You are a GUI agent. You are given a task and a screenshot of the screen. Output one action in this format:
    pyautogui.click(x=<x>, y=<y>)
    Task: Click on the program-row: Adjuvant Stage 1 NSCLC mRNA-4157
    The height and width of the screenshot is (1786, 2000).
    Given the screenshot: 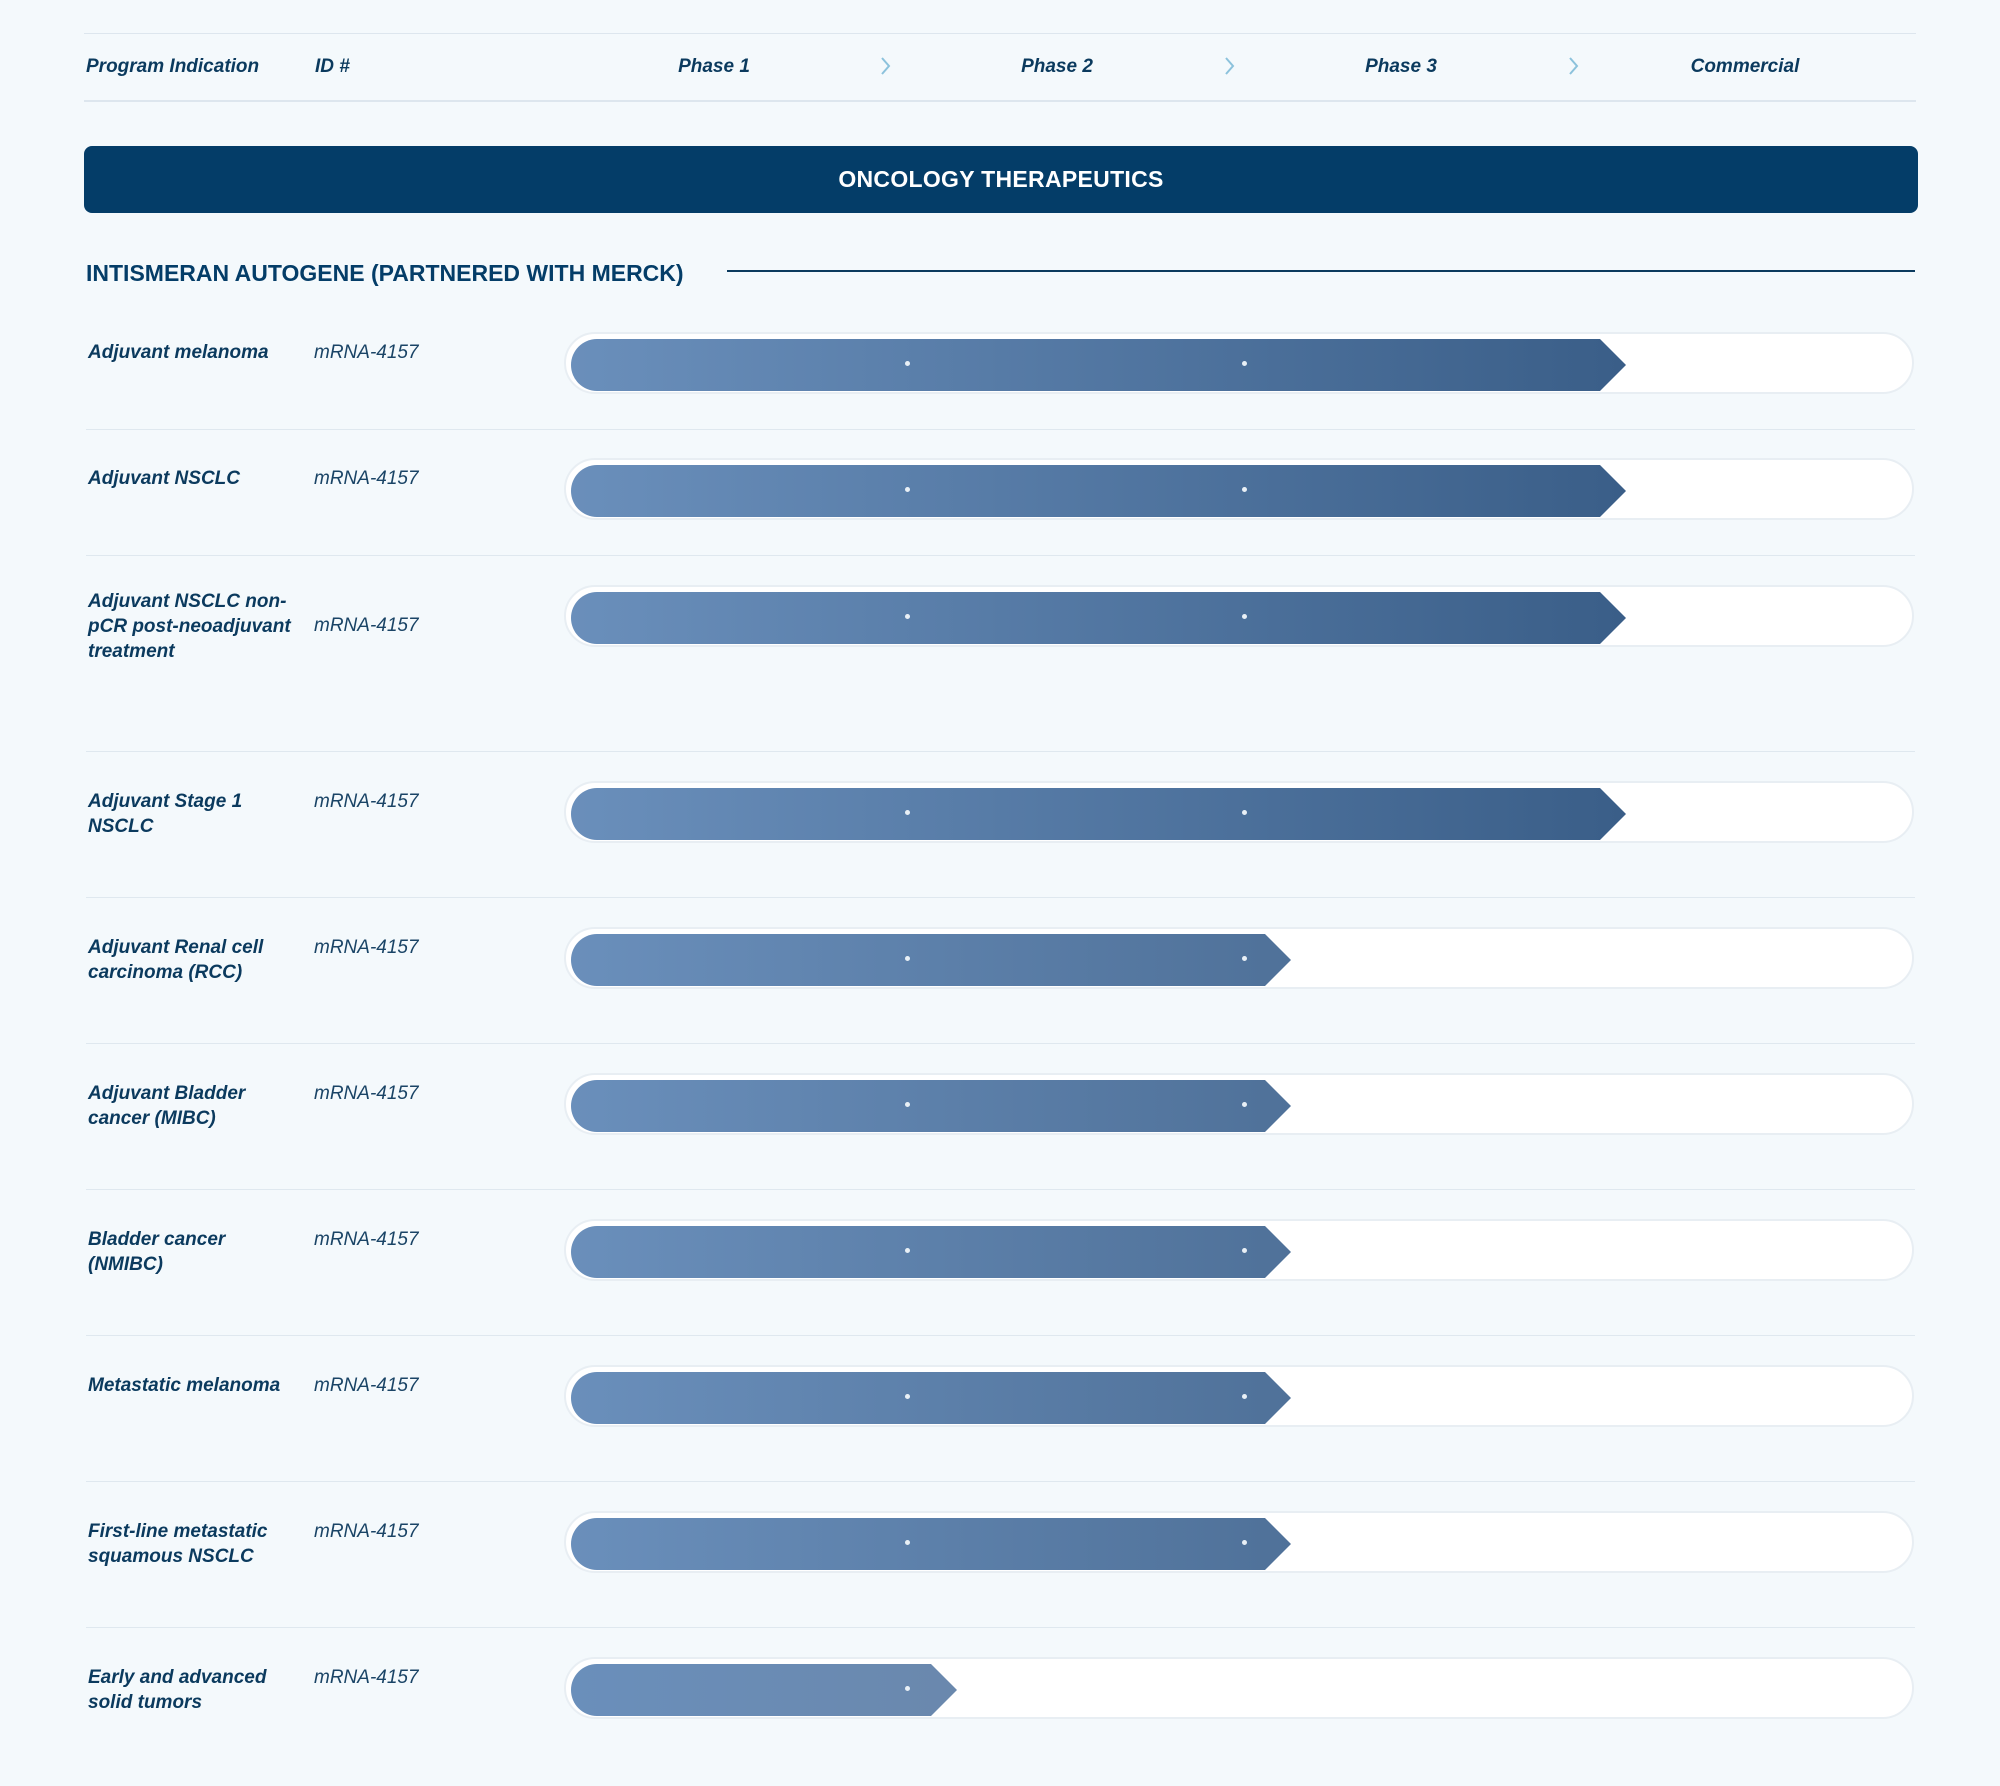 What is the action you would take?
    pyautogui.click(x=1001, y=816)
    